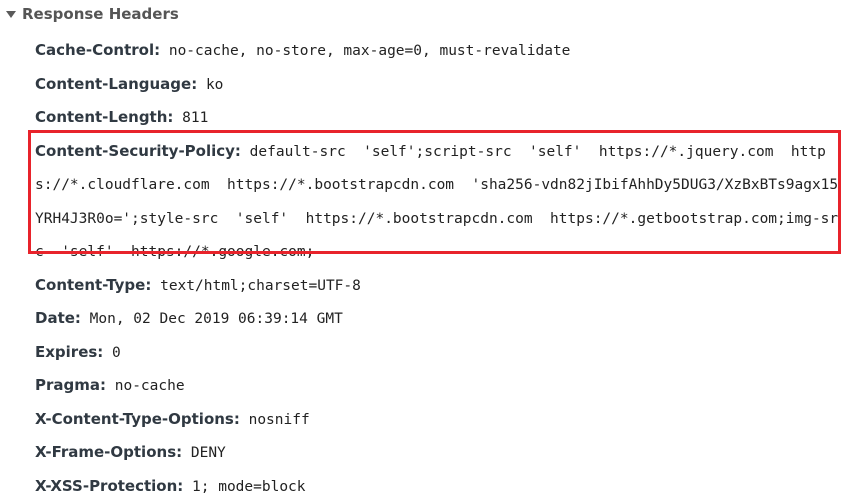 The height and width of the screenshot is (503, 847). What do you see at coordinates (11, 14) in the screenshot?
I see `expand-triangle-icon` at bounding box center [11, 14].